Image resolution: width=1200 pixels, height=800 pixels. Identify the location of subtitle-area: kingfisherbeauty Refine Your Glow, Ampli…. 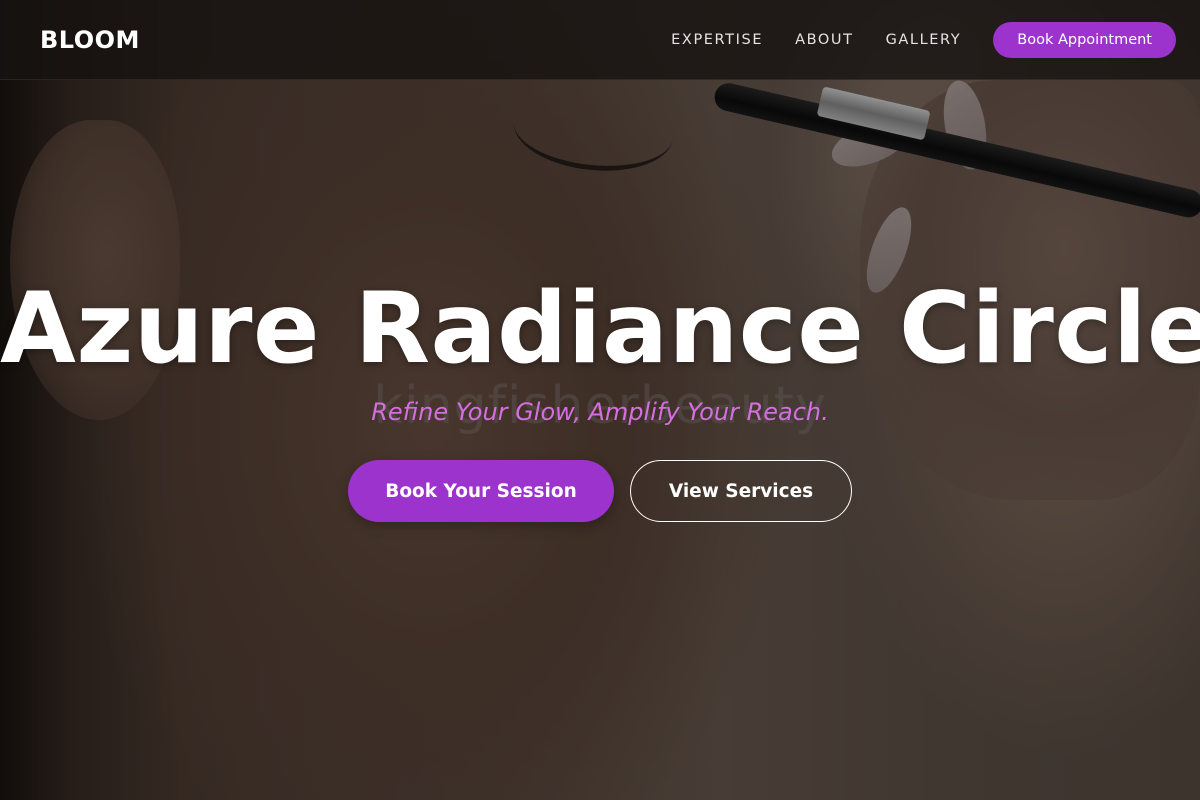
(600, 406).